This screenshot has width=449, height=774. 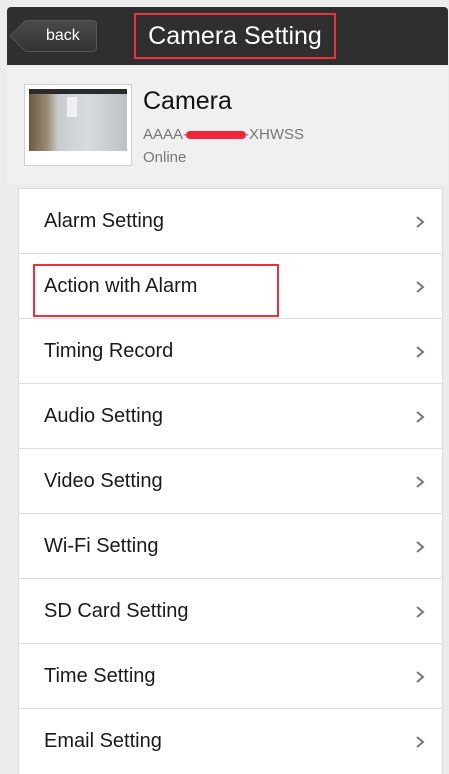 What do you see at coordinates (121, 286) in the screenshot?
I see `menu-item-label: Action with Alarm` at bounding box center [121, 286].